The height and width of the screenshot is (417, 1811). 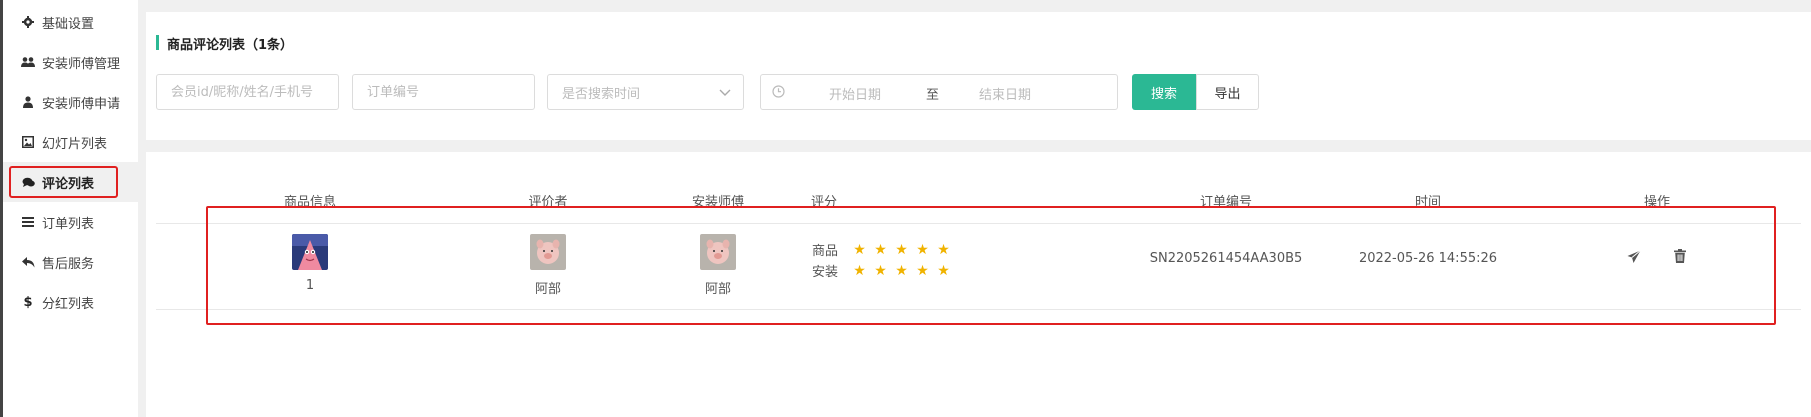 I want to click on column-header-reviewer: 评价者, so click(x=548, y=202).